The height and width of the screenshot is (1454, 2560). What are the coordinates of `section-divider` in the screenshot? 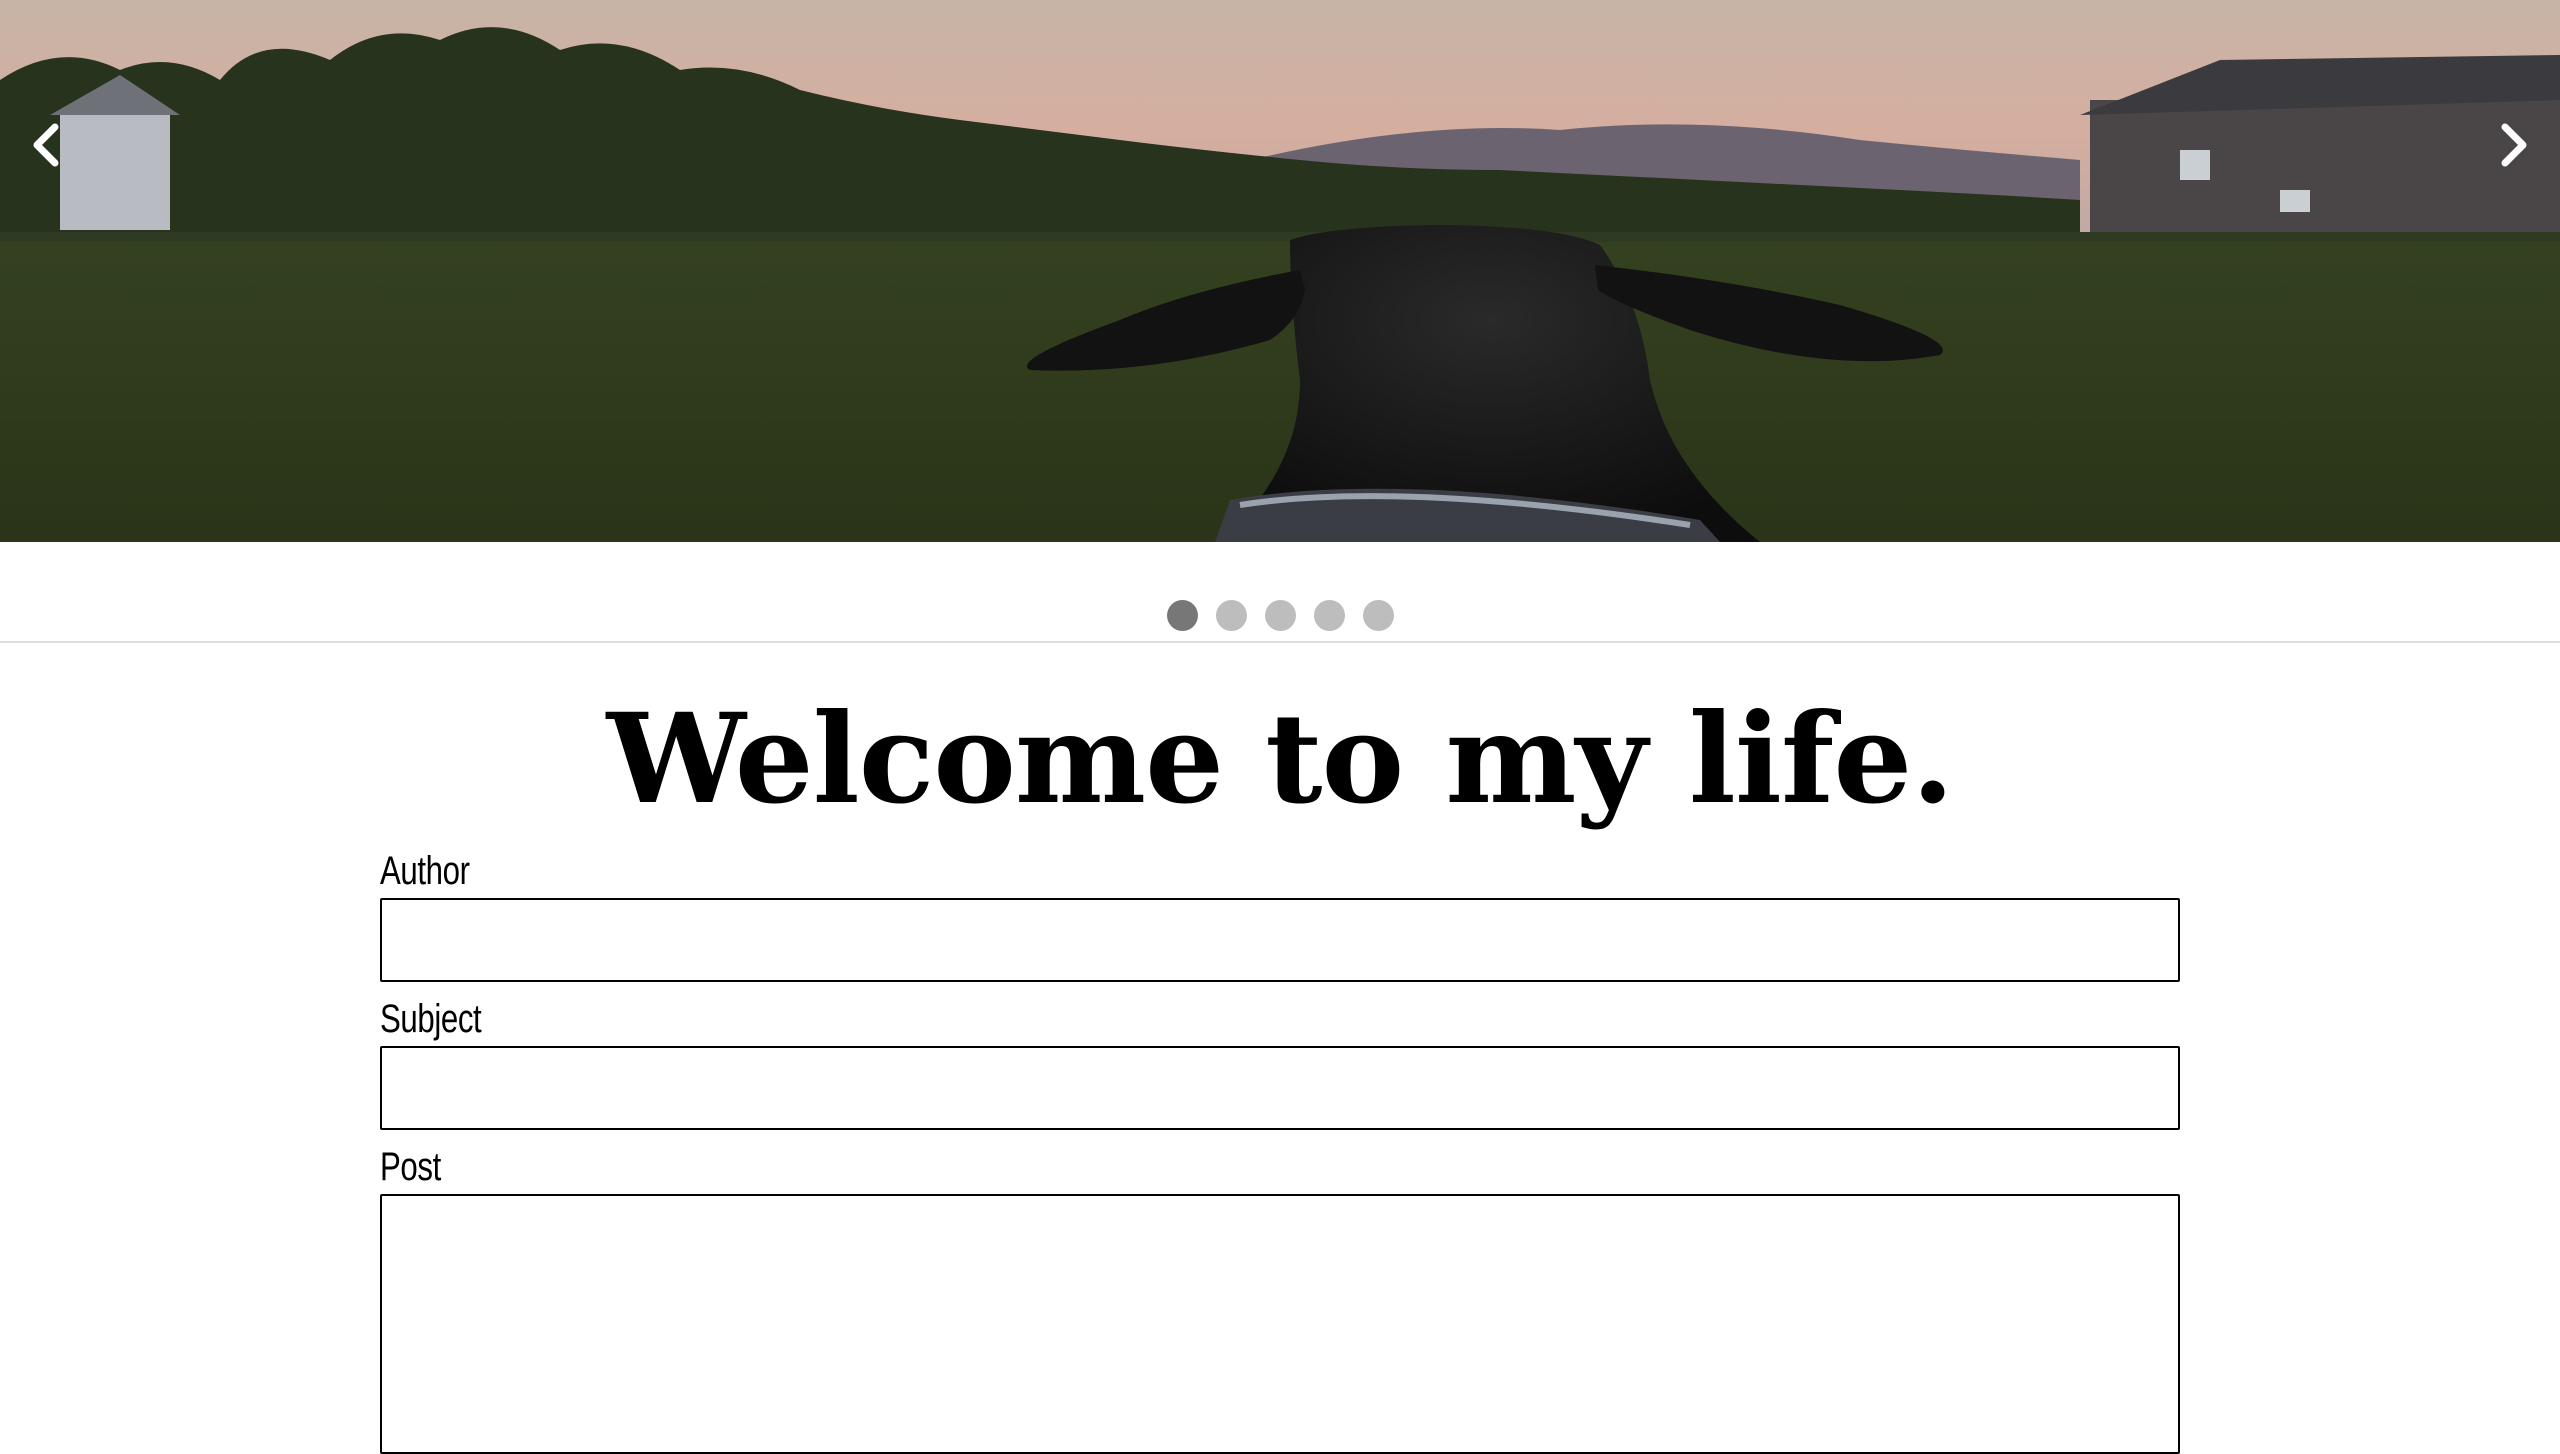 It's located at (1280, 642).